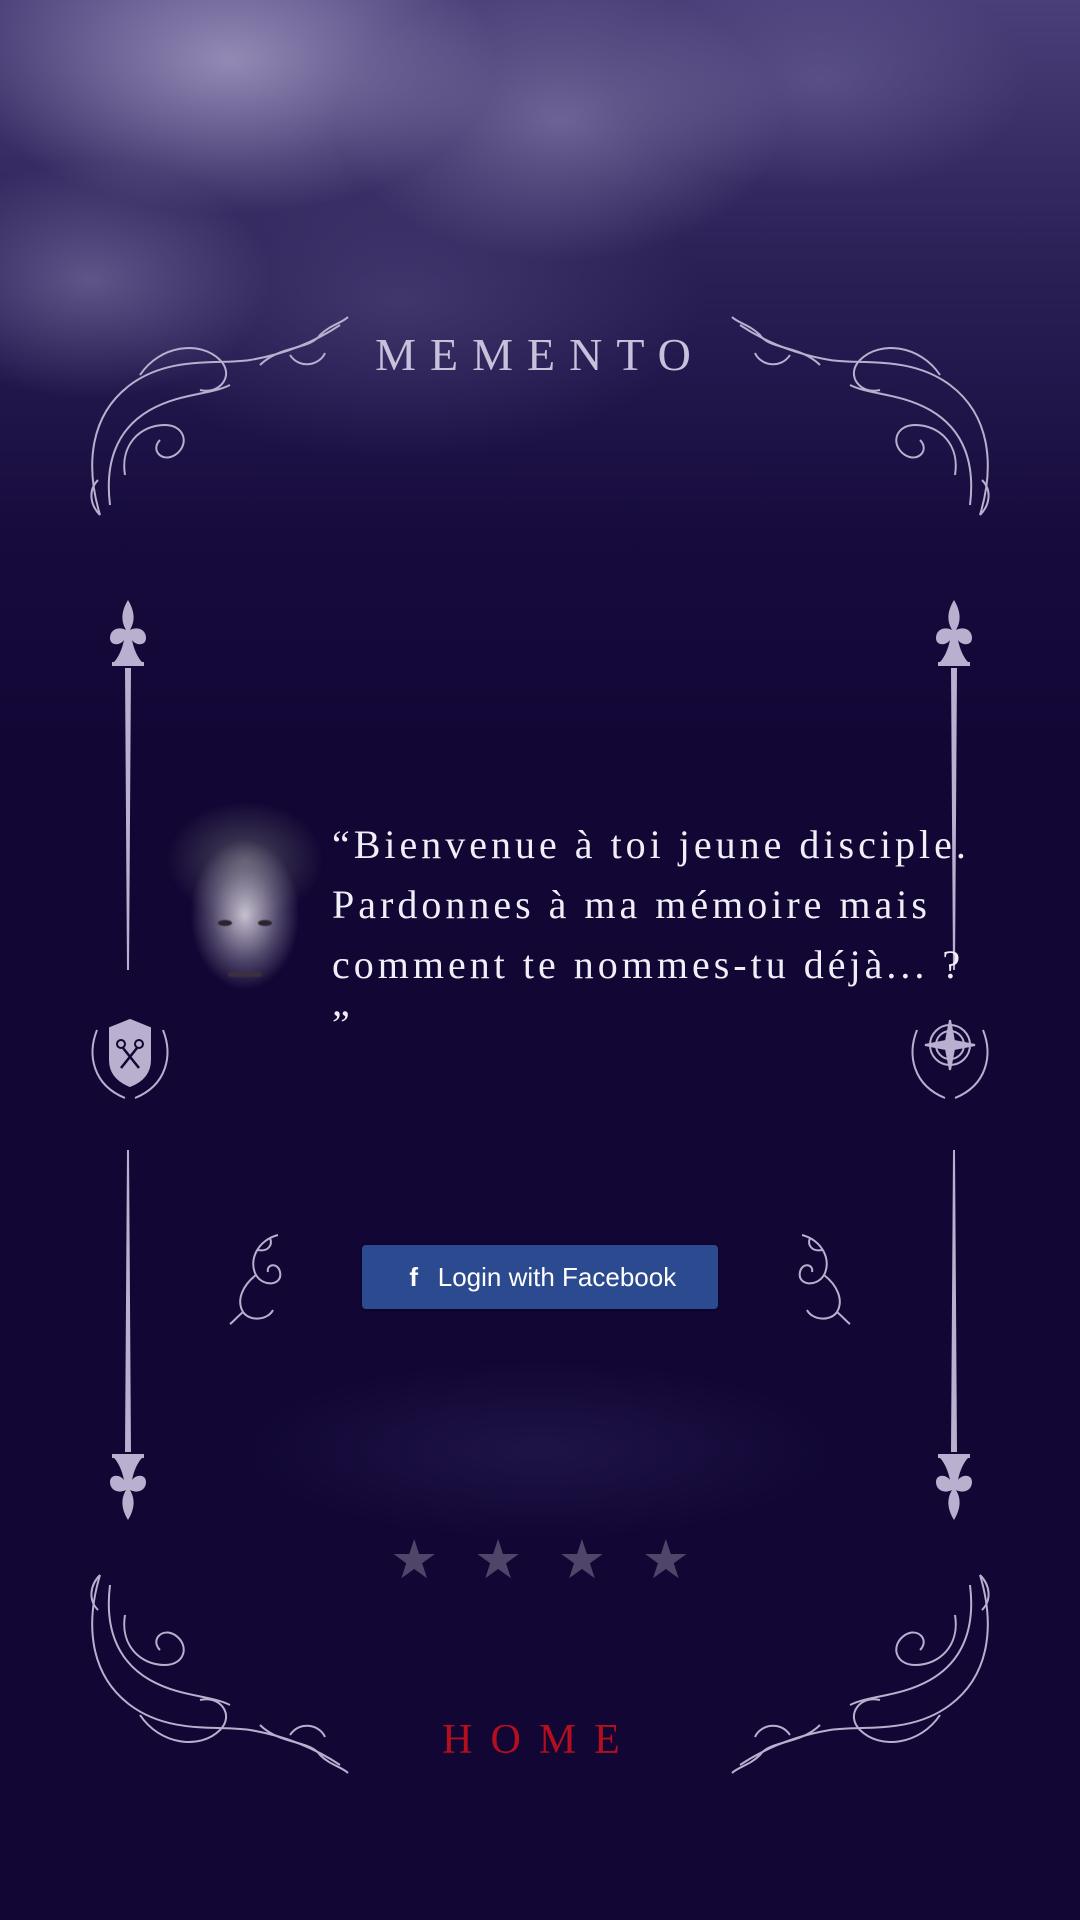  I want to click on bottom-right-corner-ornament, so click(865, 1667).